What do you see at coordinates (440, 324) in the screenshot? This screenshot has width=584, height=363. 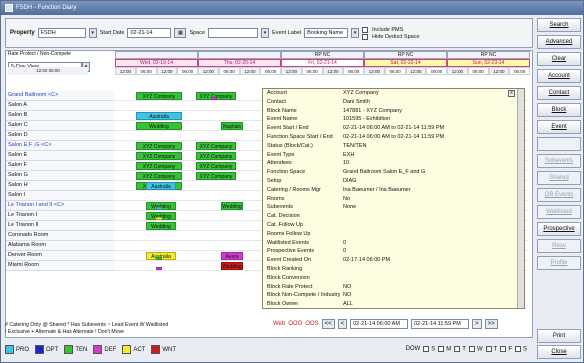 I see `nav-to-field: 02-21-14 11:59 PM` at bounding box center [440, 324].